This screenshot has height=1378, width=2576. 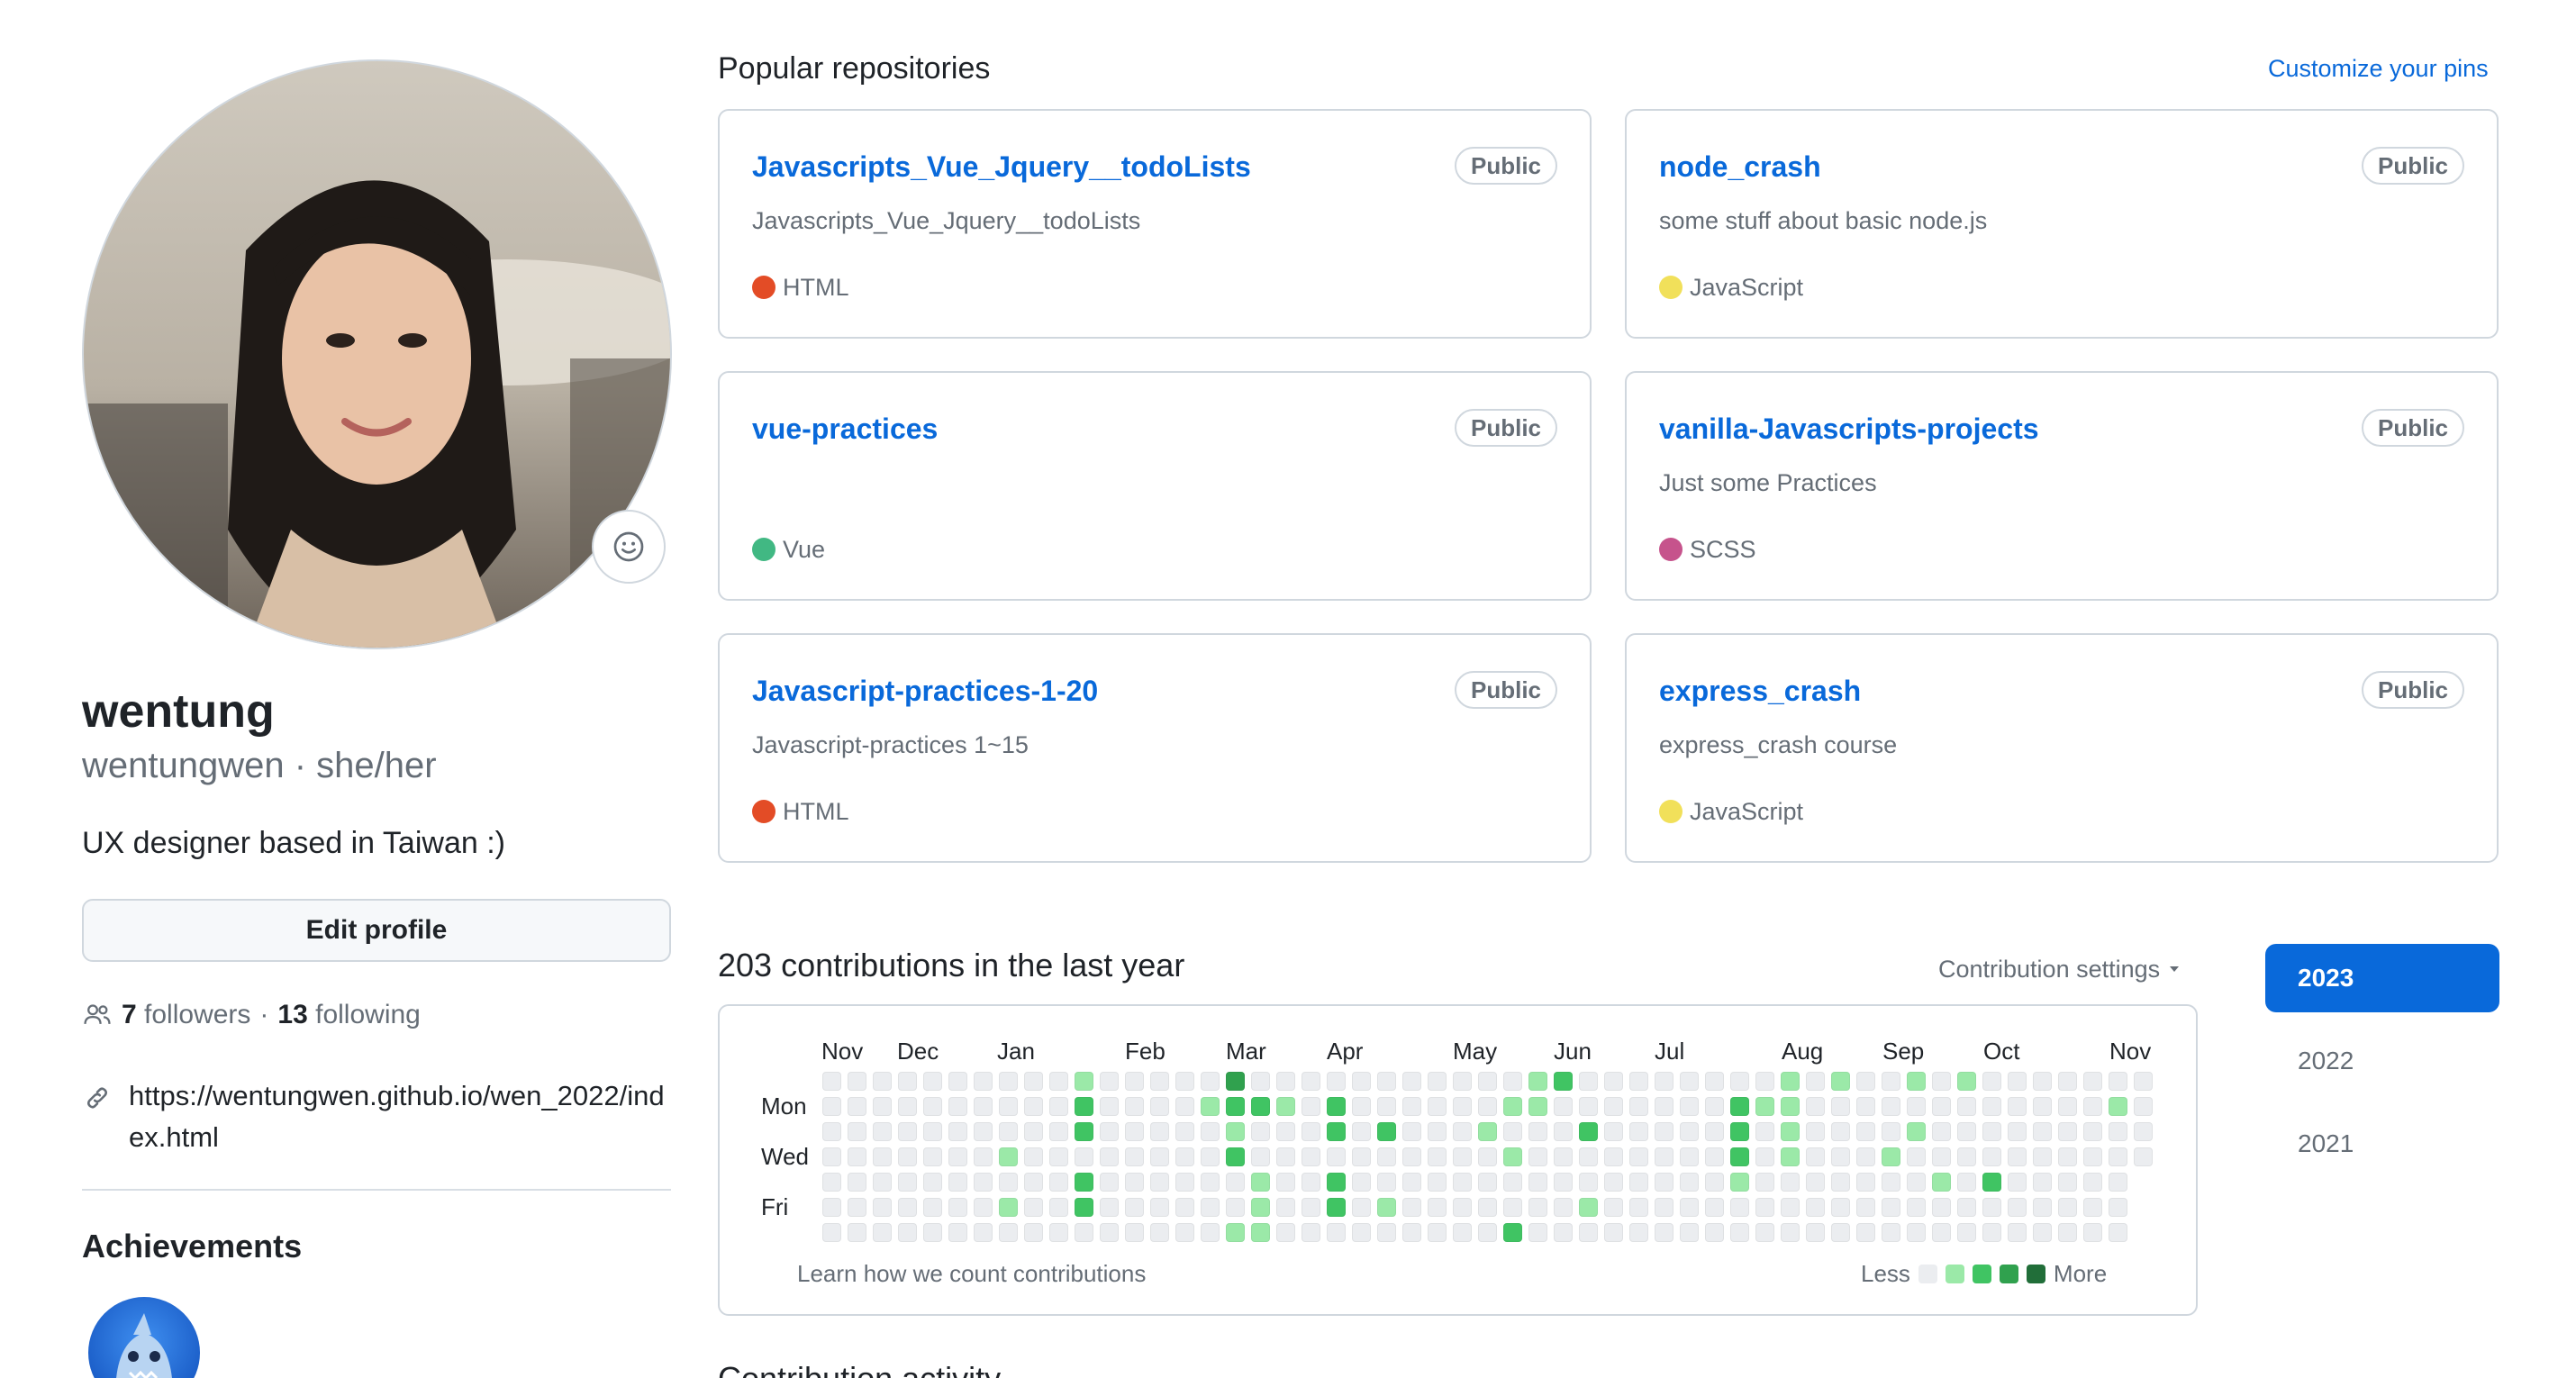 I want to click on shark-achievement-icon, so click(x=144, y=1338).